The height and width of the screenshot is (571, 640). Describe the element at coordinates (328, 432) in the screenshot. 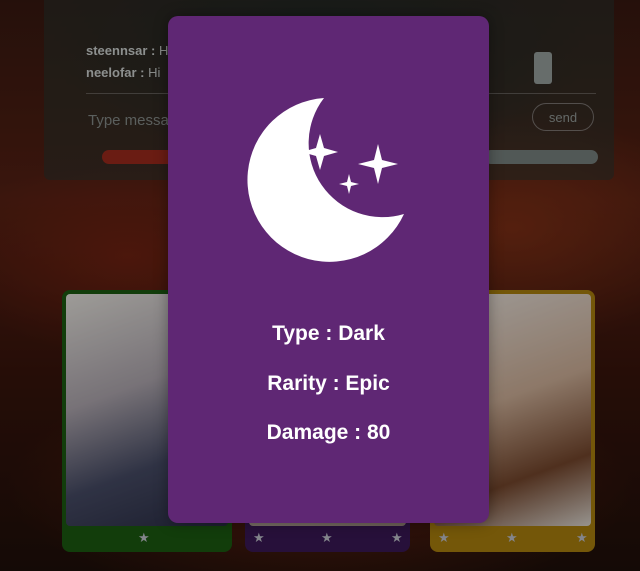

I see `card-damage: Damage : 80` at that location.